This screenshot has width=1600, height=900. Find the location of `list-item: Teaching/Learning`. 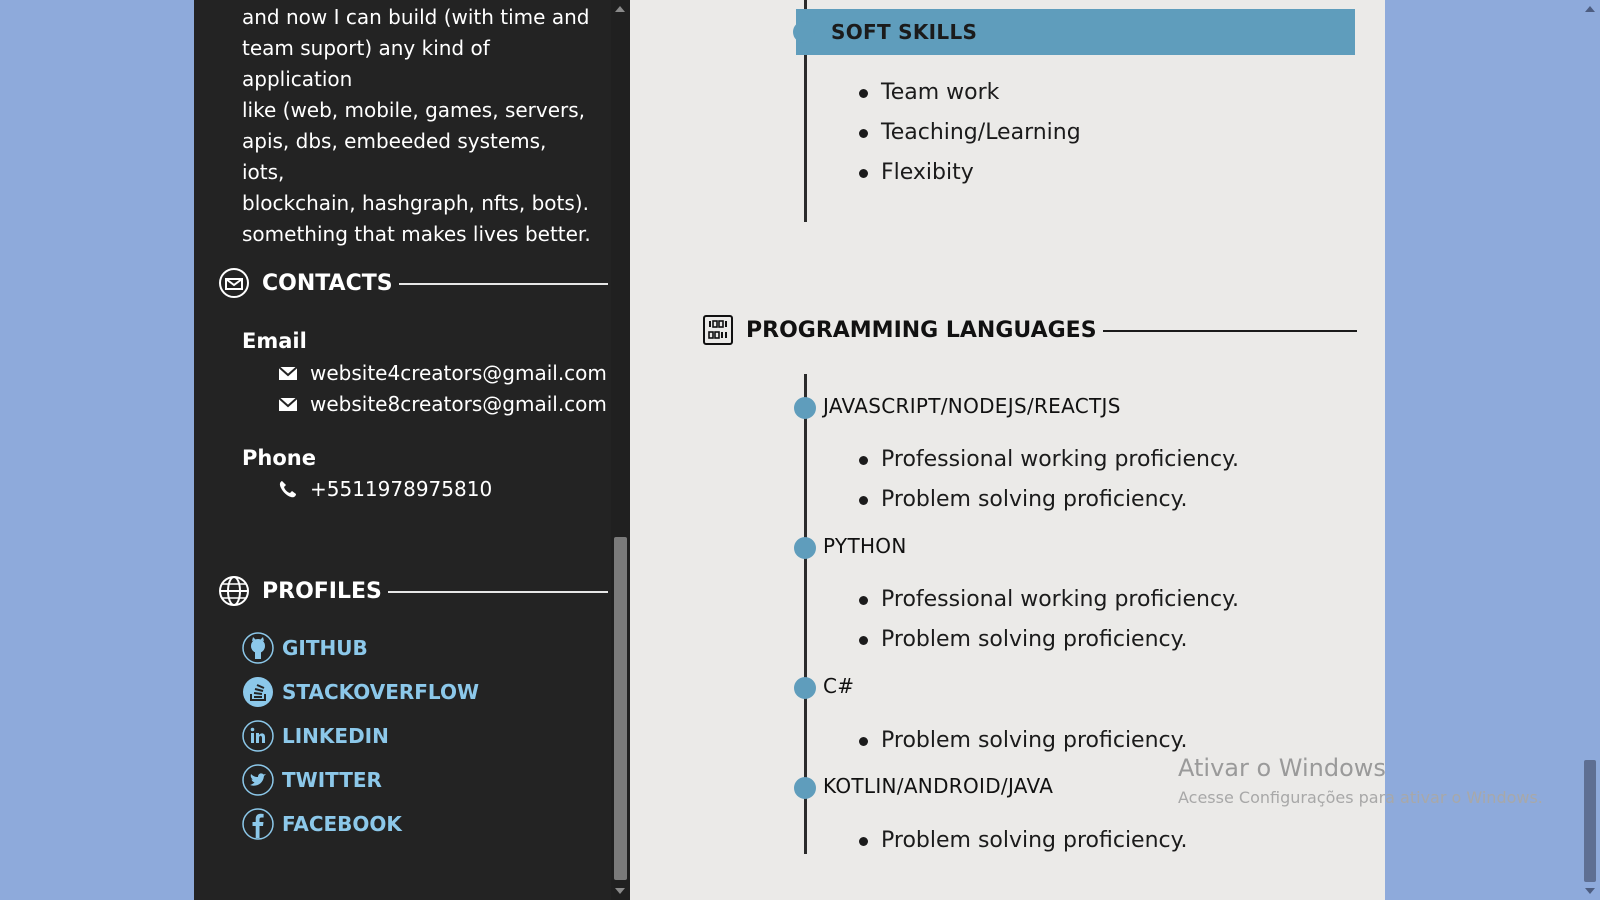

list-item: Teaching/Learning is located at coordinates (970, 133).